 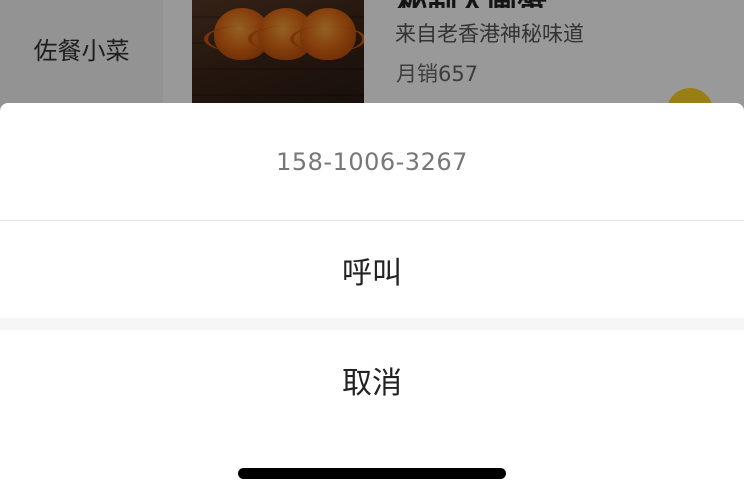 What do you see at coordinates (372, 324) in the screenshot?
I see `sheet-divider-gap` at bounding box center [372, 324].